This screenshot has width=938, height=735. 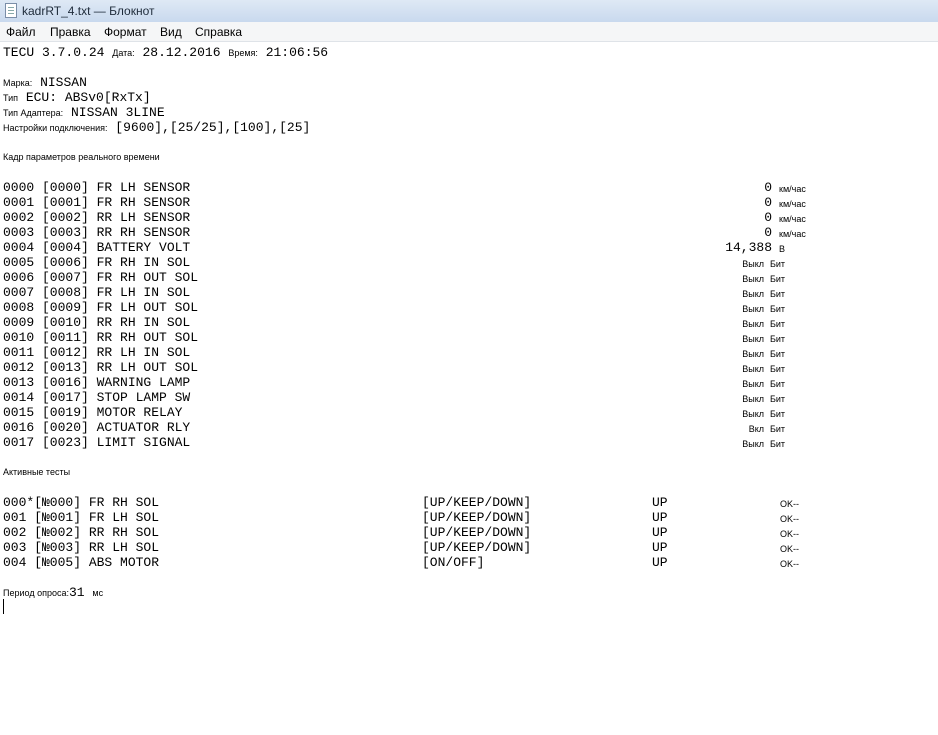 I want to click on time-label: Время:, so click(x=243, y=53).